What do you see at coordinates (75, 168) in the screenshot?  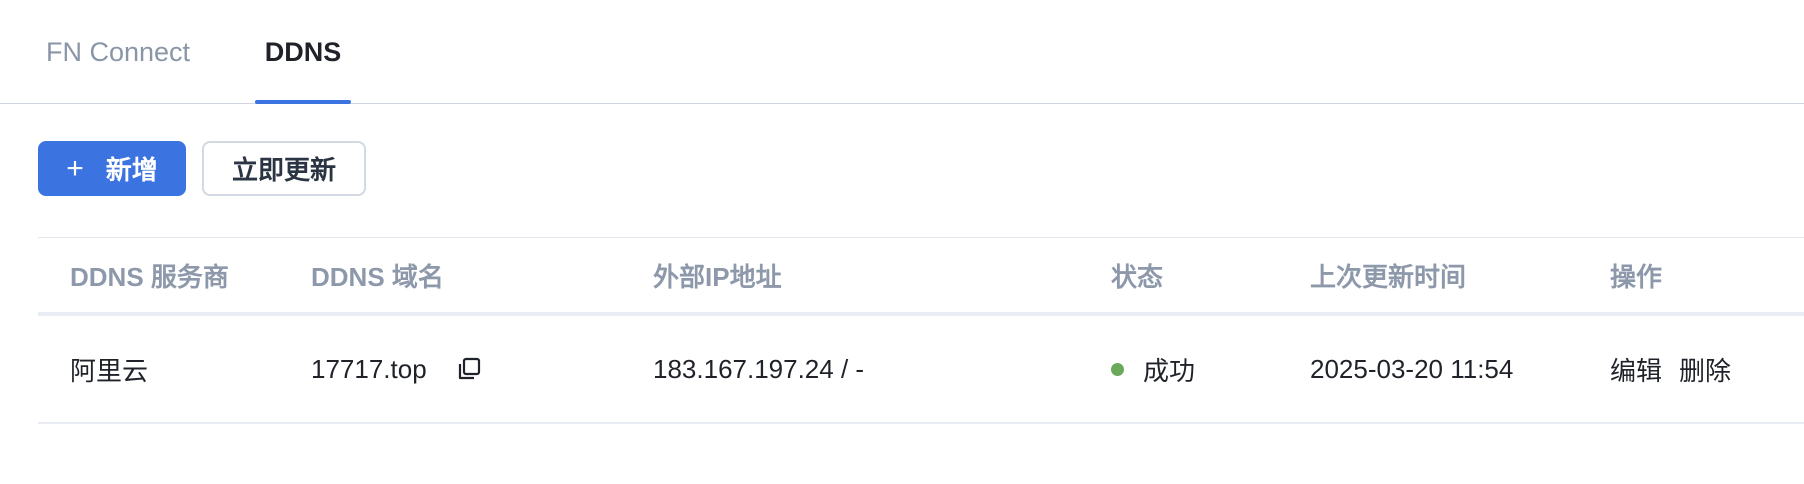 I see `plus-icon: +` at bounding box center [75, 168].